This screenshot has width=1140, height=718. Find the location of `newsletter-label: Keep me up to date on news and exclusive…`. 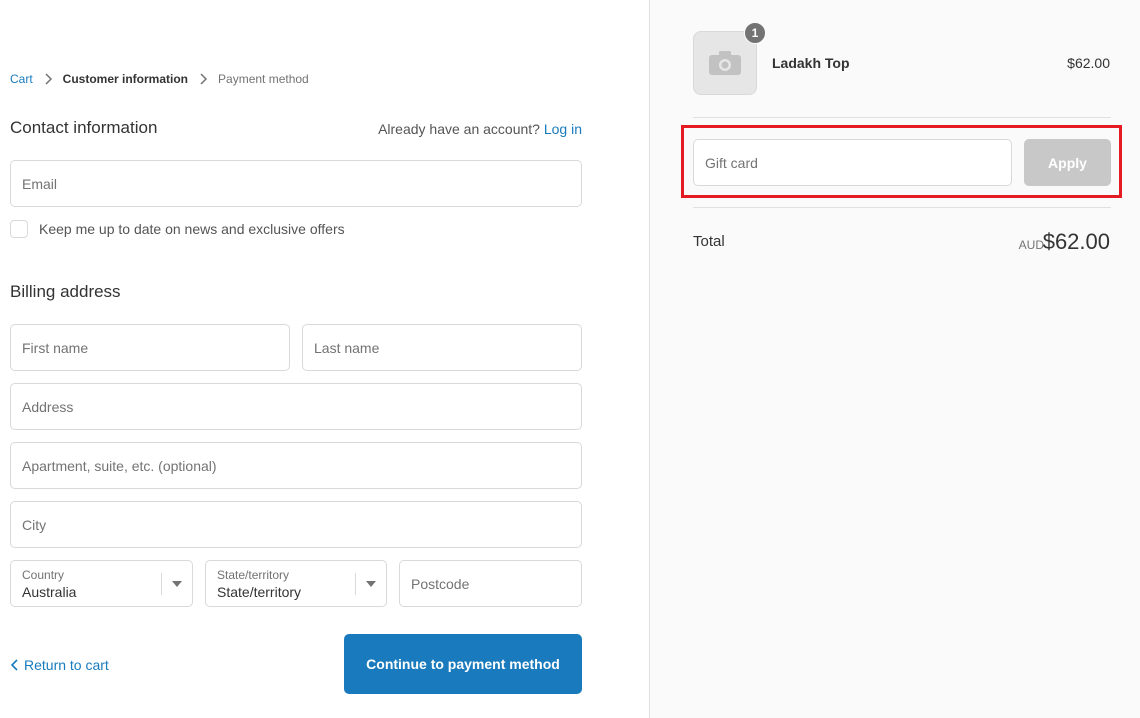

newsletter-label: Keep me up to date on news and exclusive… is located at coordinates (192, 229).